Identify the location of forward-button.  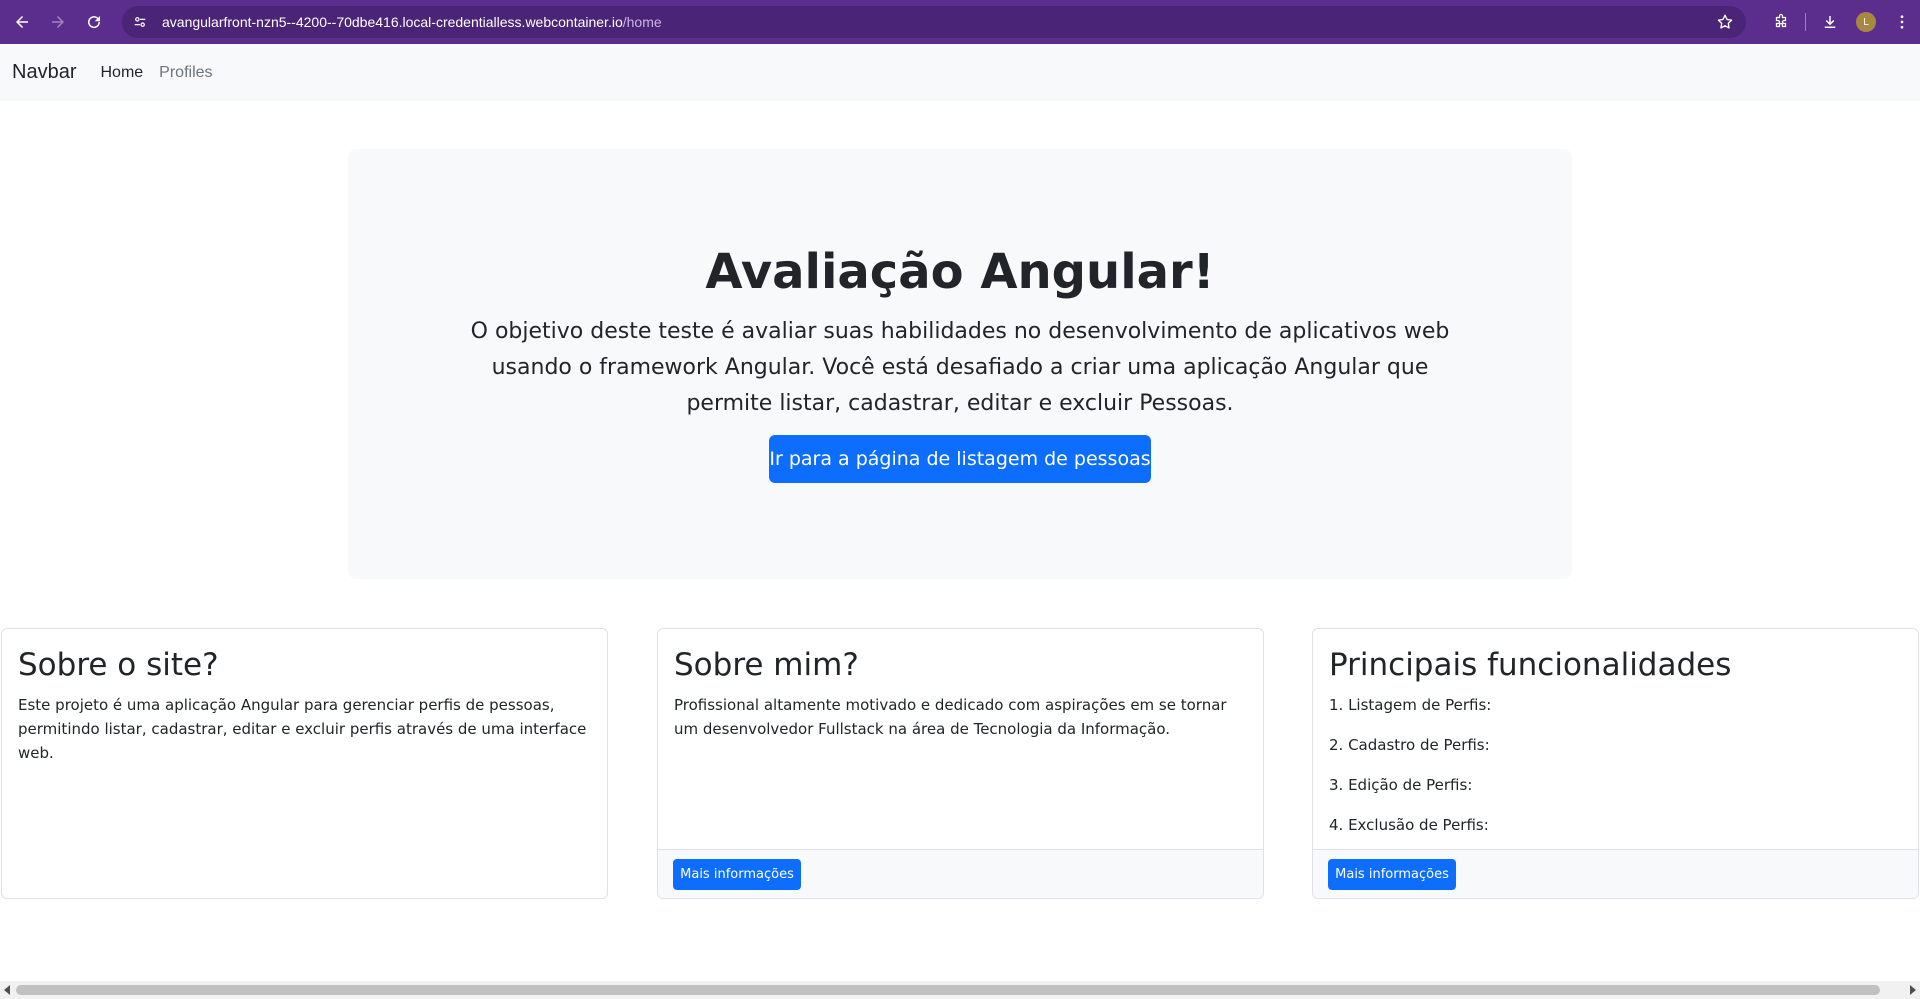
(58, 22).